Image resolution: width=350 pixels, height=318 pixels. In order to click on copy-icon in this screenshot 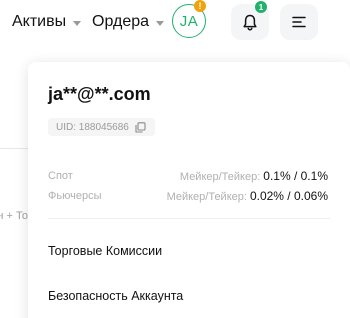, I will do `click(141, 127)`.